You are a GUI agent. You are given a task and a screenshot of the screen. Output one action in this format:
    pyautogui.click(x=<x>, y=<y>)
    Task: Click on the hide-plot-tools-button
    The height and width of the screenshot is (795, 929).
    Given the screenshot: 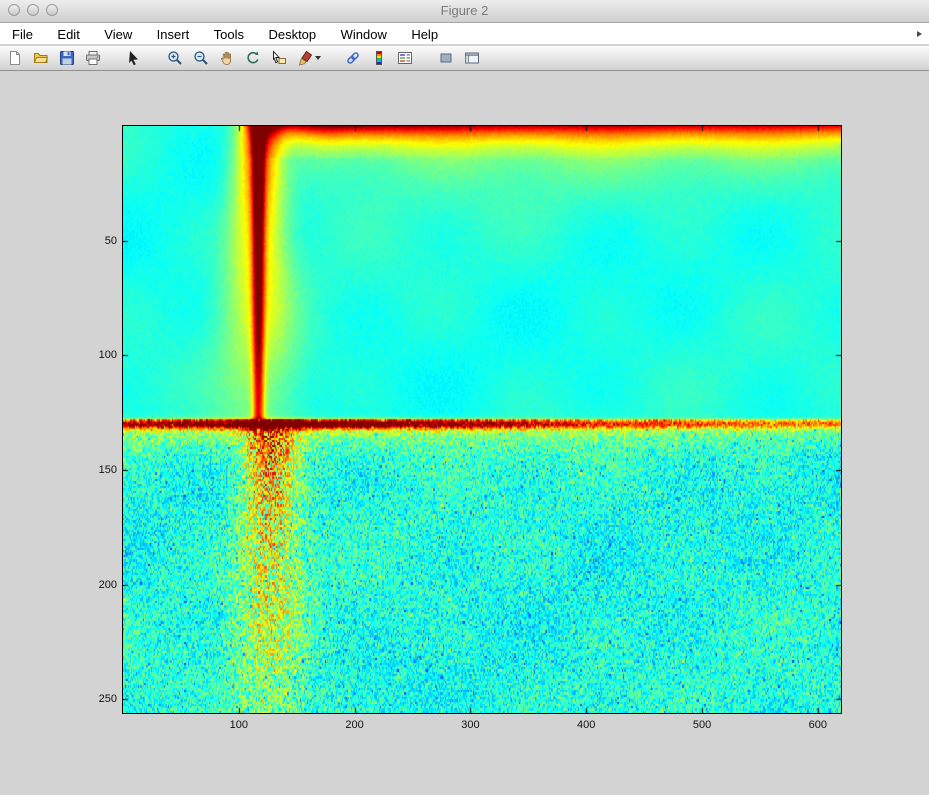 What is the action you would take?
    pyautogui.click(x=446, y=58)
    